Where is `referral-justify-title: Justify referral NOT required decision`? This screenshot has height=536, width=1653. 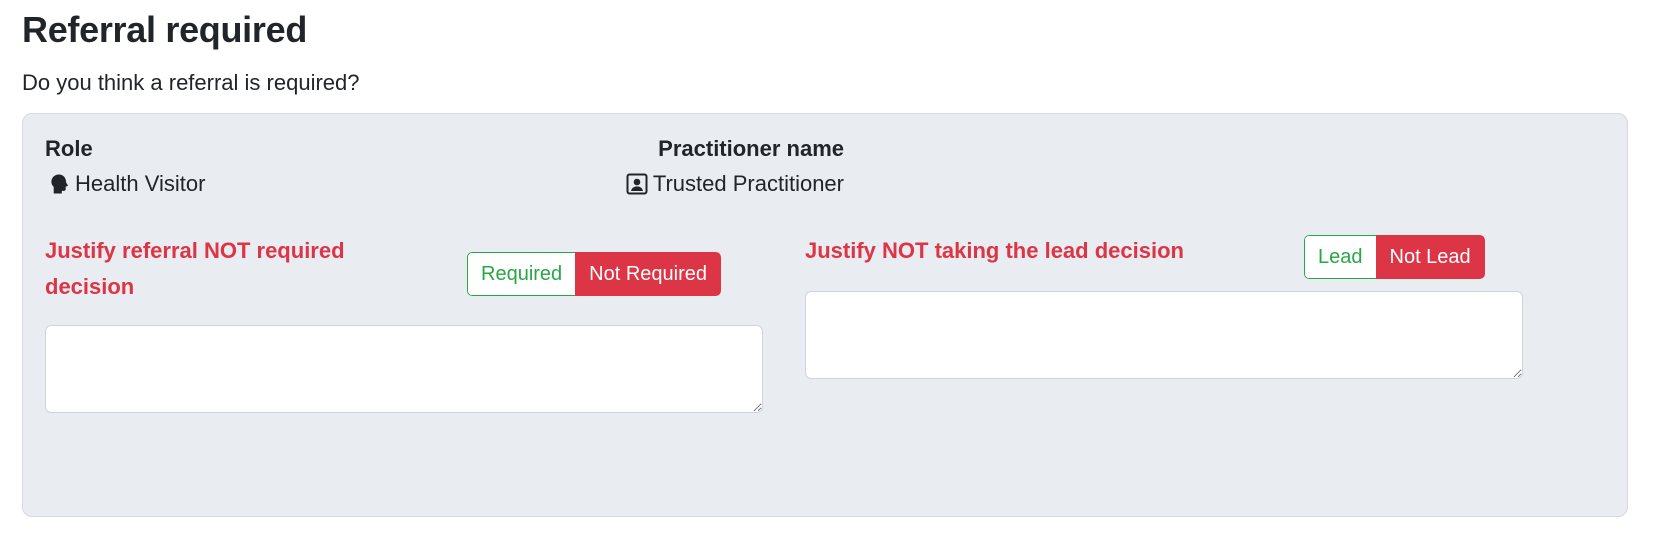
referral-justify-title: Justify referral NOT required decision is located at coordinates (195, 269).